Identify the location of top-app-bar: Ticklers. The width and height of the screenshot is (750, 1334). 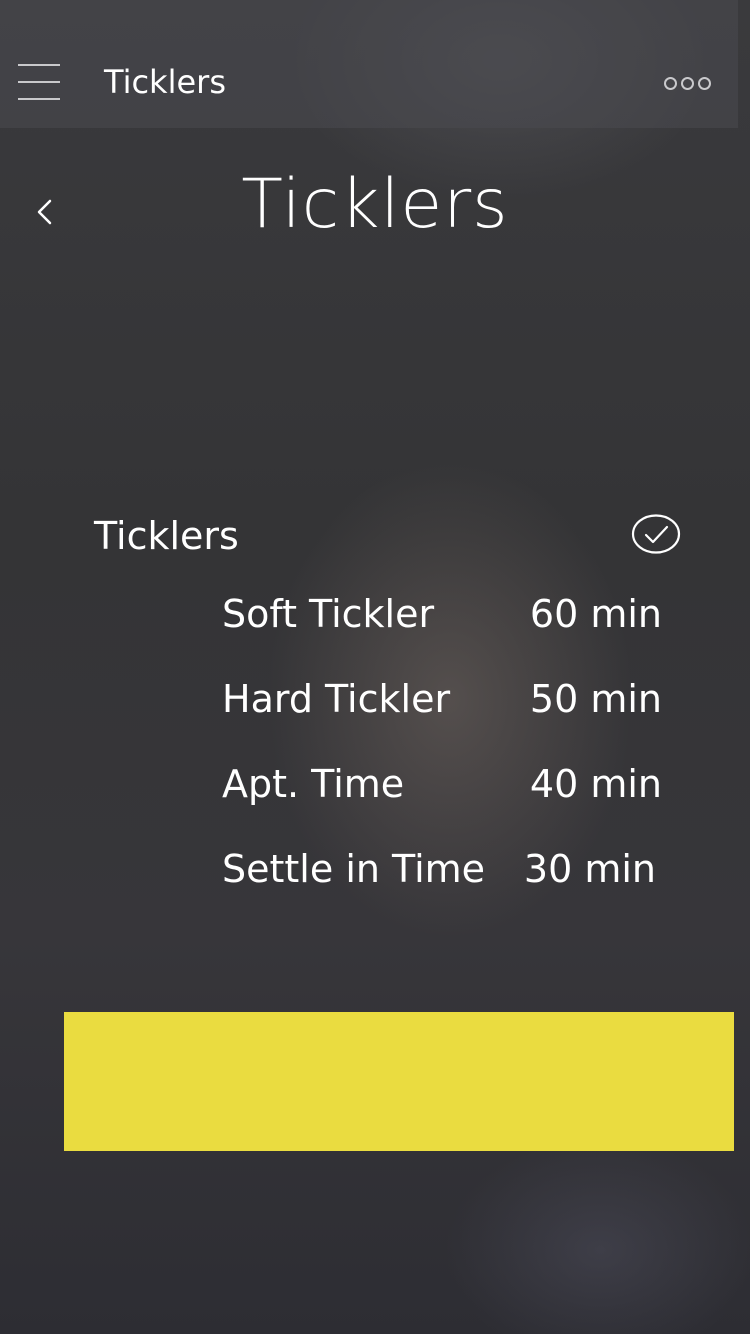
(369, 64).